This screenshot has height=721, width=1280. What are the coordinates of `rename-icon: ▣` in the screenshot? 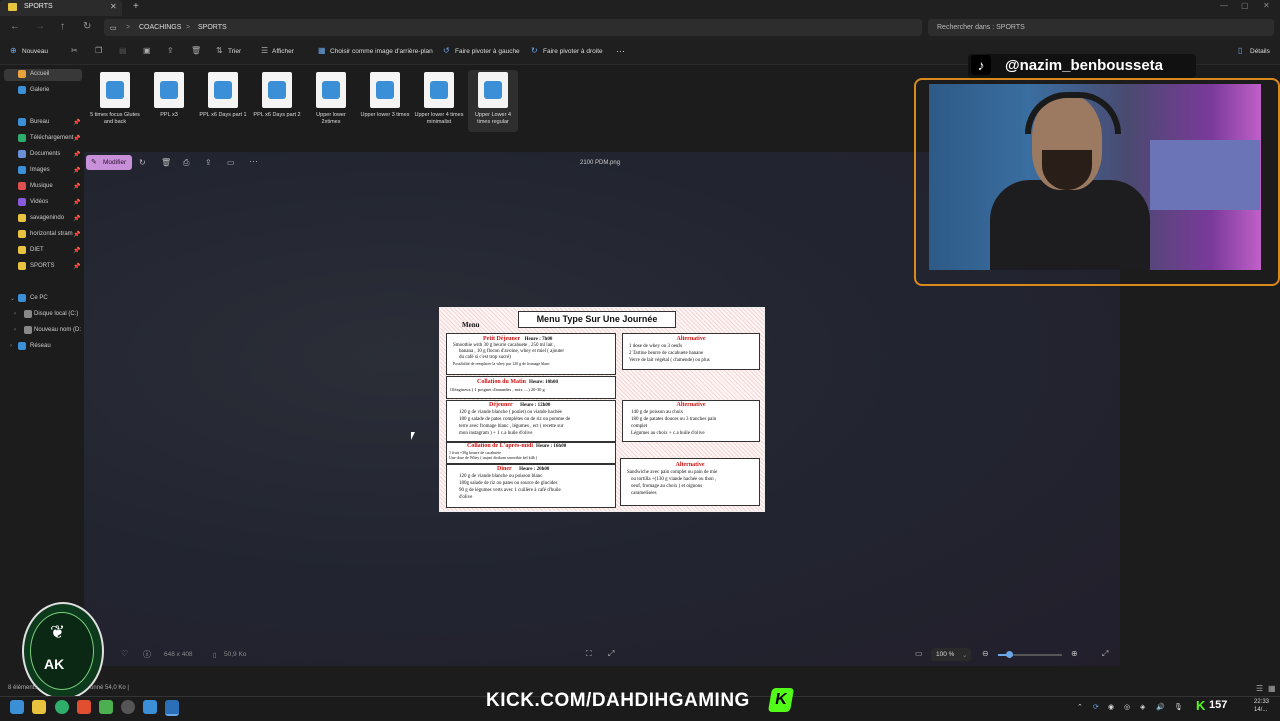 It's located at (147, 50).